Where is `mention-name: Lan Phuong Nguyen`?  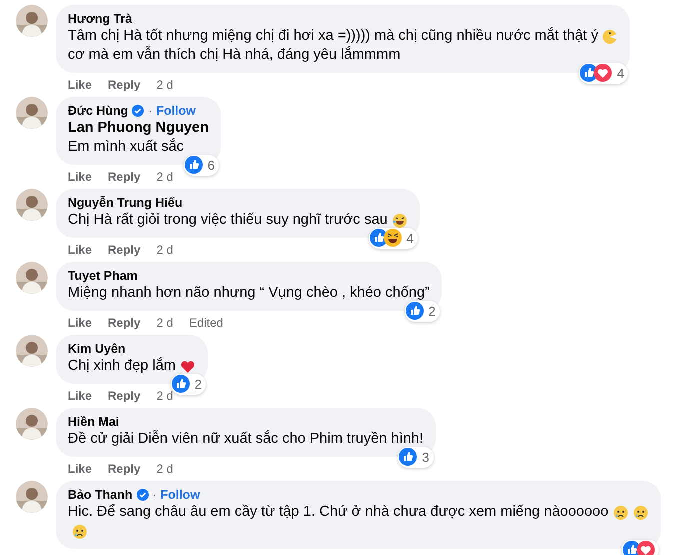 mention-name: Lan Phuong Nguyen is located at coordinates (138, 128).